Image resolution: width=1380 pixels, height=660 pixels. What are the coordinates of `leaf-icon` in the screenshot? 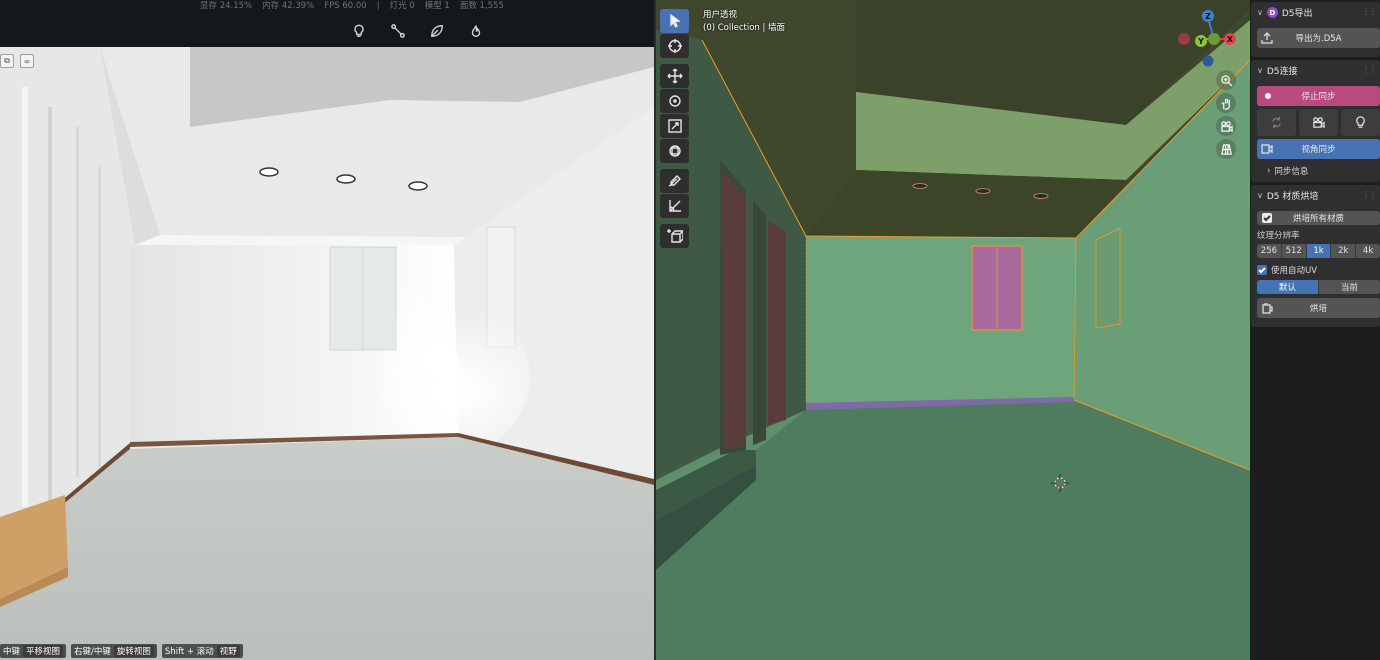 It's located at (437, 31).